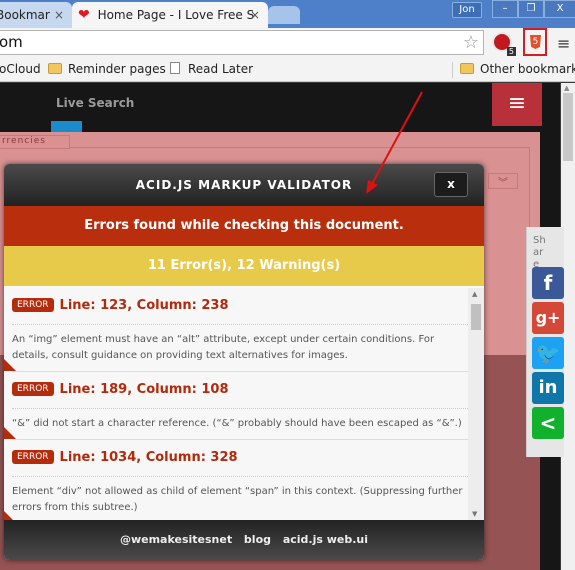 This screenshot has width=575, height=570. I want to click on bookmark-label: Reminder pages, so click(117, 69).